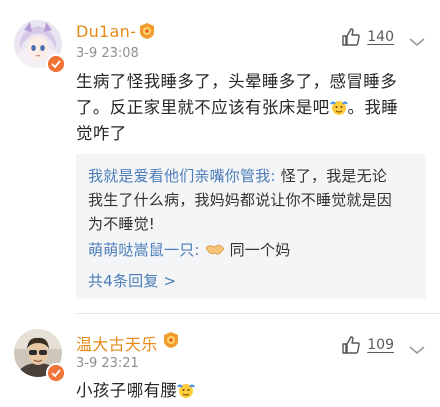  I want to click on comment-text-line: 觉咋了, so click(101, 133).